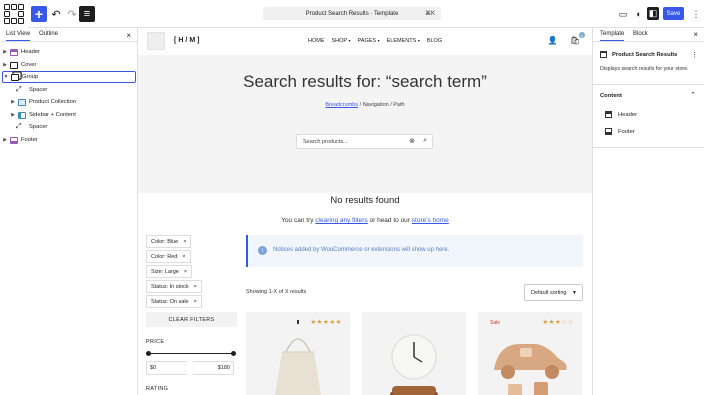  What do you see at coordinates (169, 241) in the screenshot?
I see `active-filter-chip: Color: Blue ×` at bounding box center [169, 241].